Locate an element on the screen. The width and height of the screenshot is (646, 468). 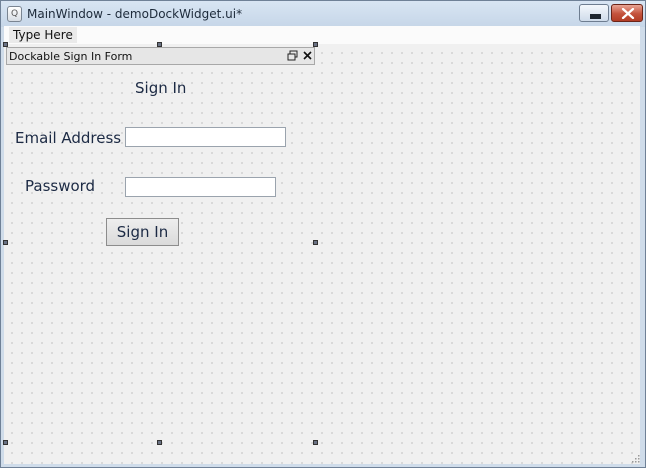
form-heading: Sign In is located at coordinates (161, 88).